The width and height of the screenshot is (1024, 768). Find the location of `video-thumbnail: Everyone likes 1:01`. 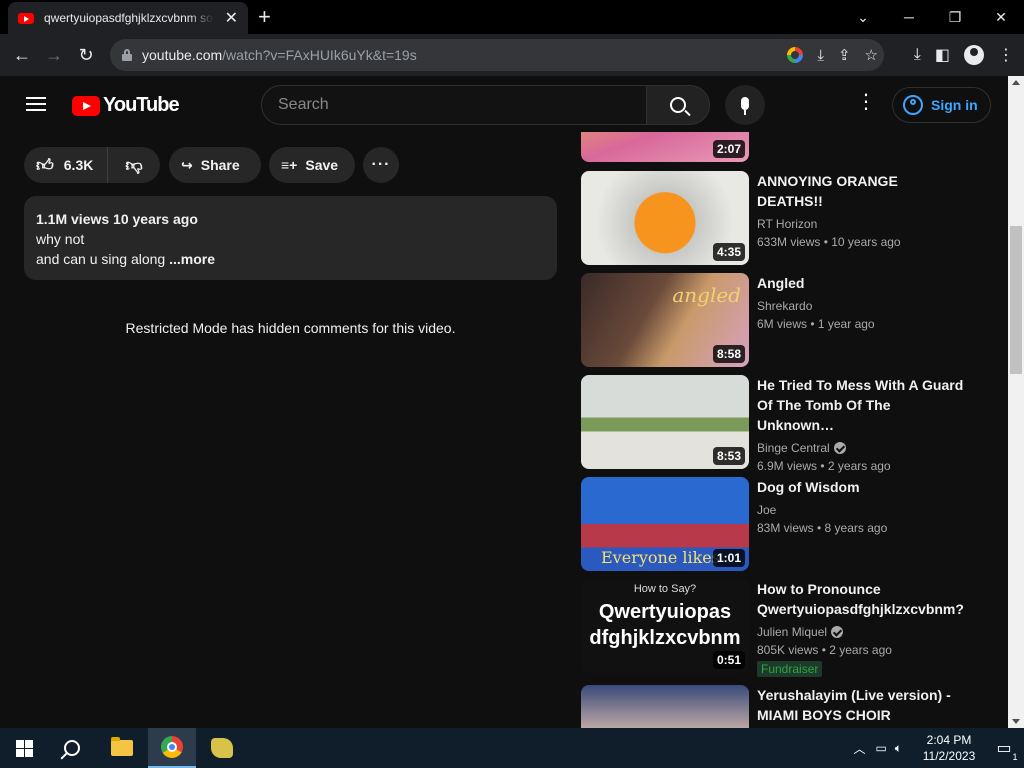

video-thumbnail: Everyone likes 1:01 is located at coordinates (665, 524).